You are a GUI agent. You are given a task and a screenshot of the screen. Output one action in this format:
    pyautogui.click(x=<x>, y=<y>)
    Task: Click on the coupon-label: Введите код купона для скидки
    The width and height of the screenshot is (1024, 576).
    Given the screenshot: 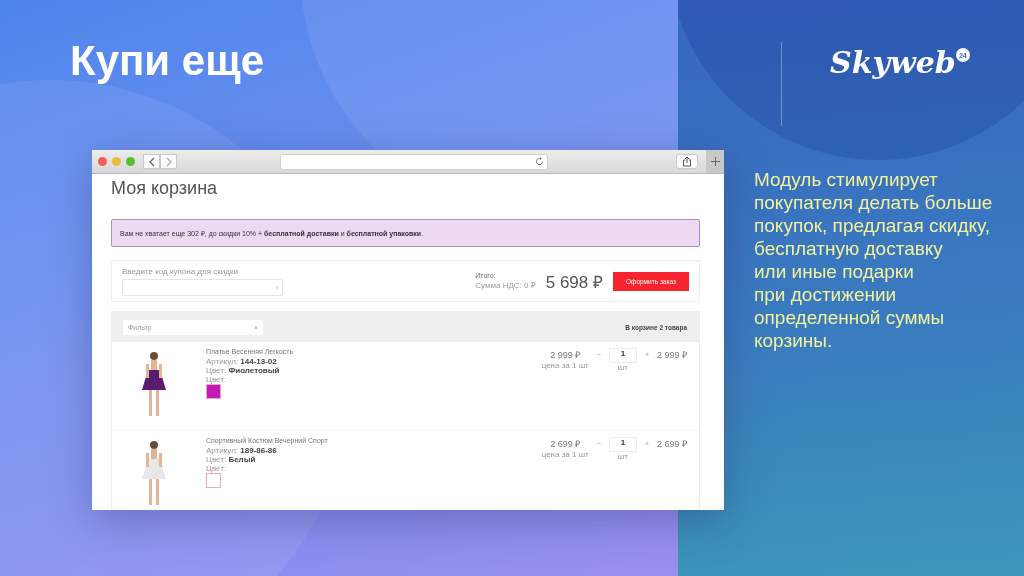 What is the action you would take?
    pyautogui.click(x=180, y=271)
    